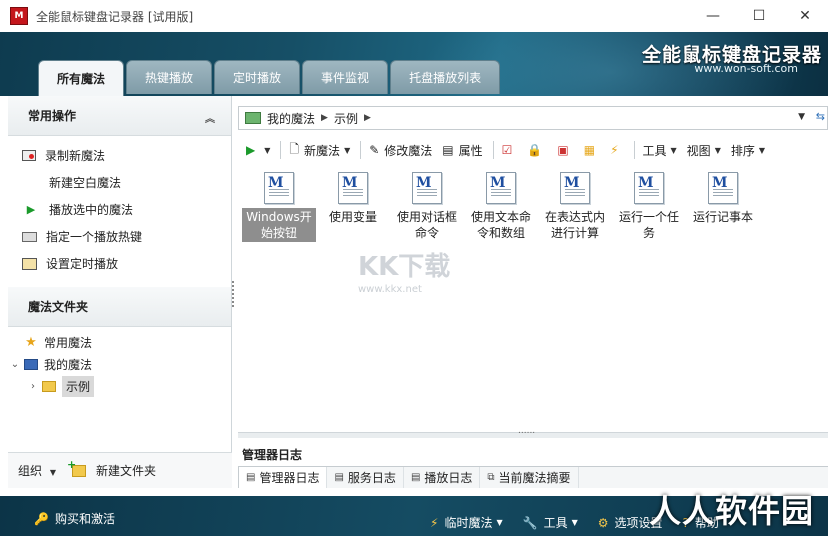 The height and width of the screenshot is (536, 828). Describe the element at coordinates (119, 116) in the screenshot. I see `common-ops-header: 常用操作 ︽` at that location.